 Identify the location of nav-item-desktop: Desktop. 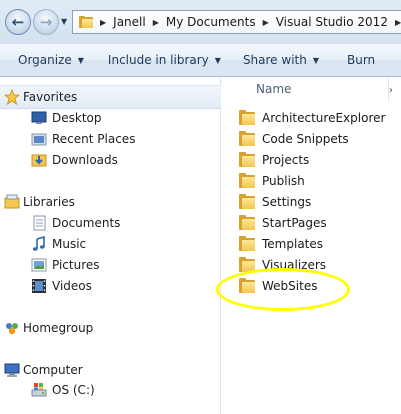
(110, 117).